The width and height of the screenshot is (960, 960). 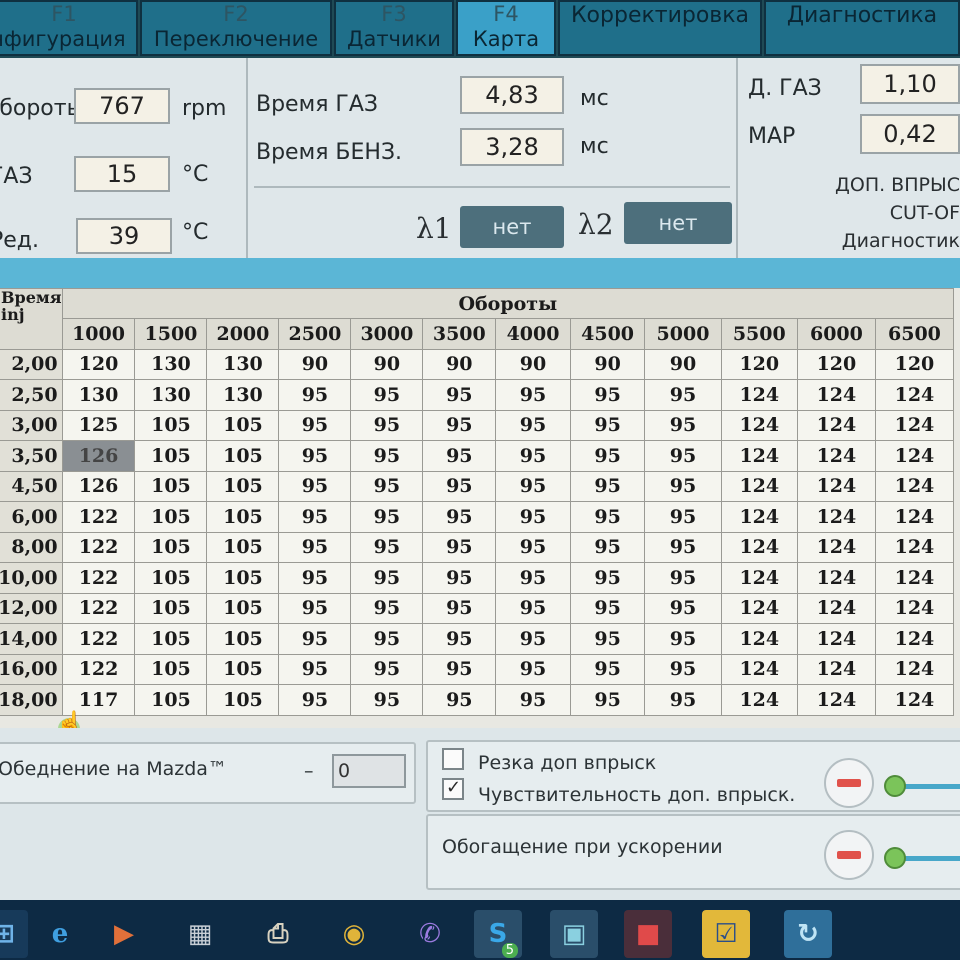 What do you see at coordinates (498, 934) in the screenshot?
I see `skype-icon: S5` at bounding box center [498, 934].